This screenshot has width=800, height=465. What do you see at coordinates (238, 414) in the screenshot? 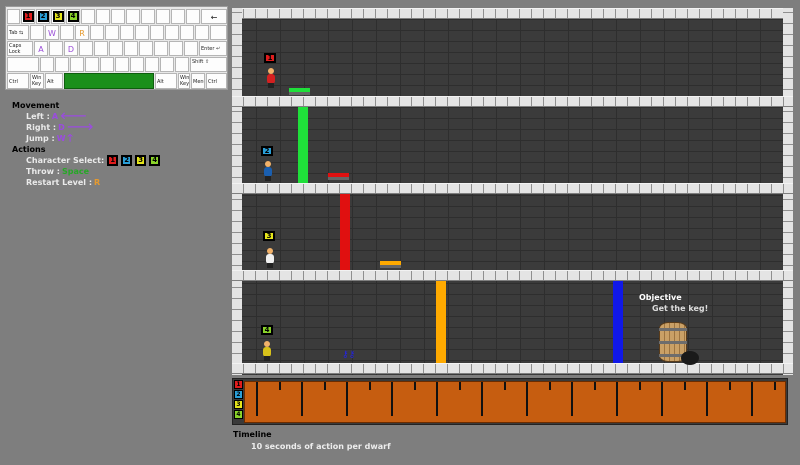
I see `timeline-badge-4: 4` at bounding box center [238, 414].